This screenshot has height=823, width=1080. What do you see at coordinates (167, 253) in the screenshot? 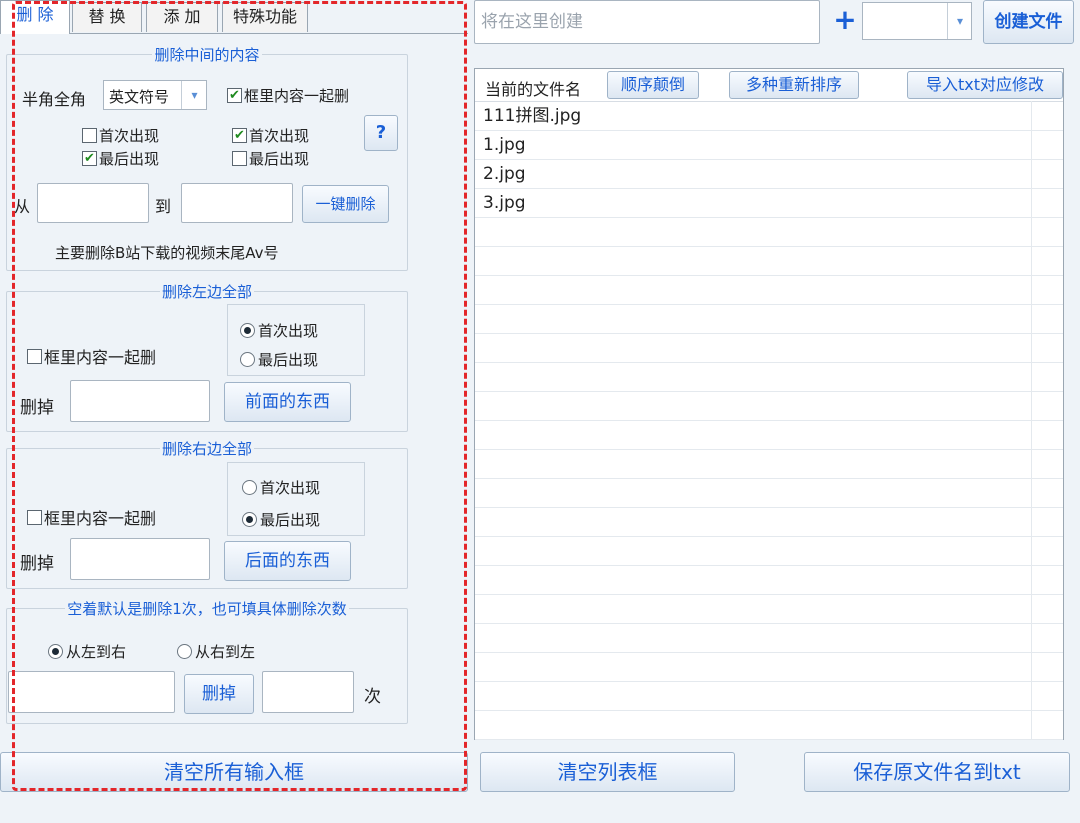
I see `middle-note: 主要删除B站下载的视频末尾Av号` at bounding box center [167, 253].